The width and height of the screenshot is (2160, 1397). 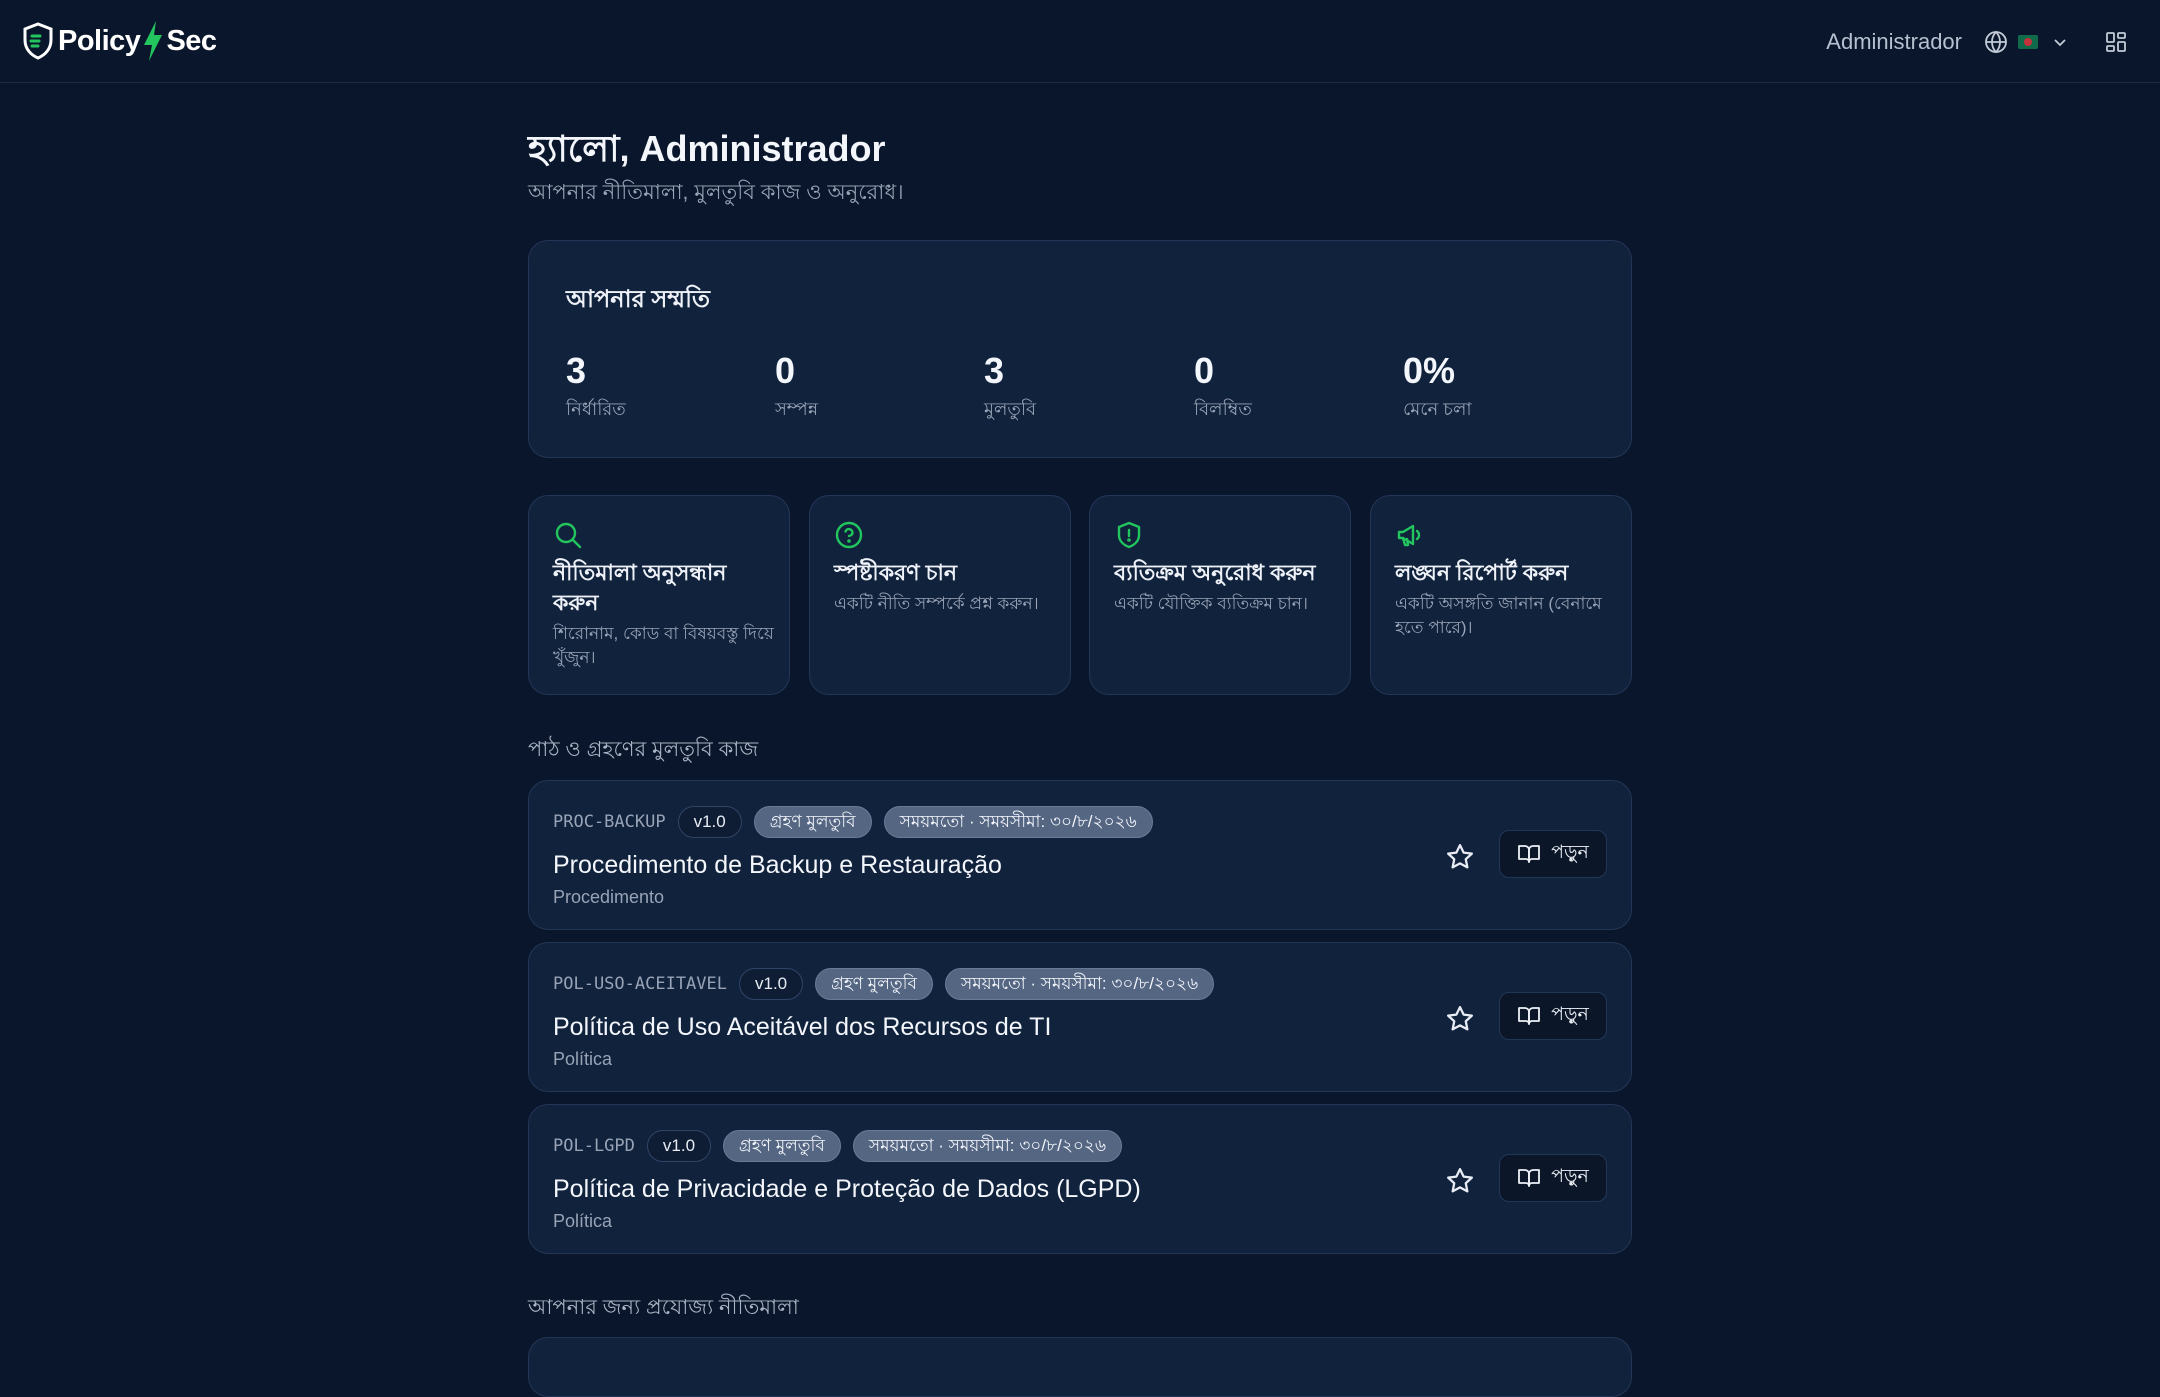 What do you see at coordinates (1498, 615) in the screenshot?
I see `action-description: একটি অসঙ্গতি জানান (বেনামে হতে পারে)।` at bounding box center [1498, 615].